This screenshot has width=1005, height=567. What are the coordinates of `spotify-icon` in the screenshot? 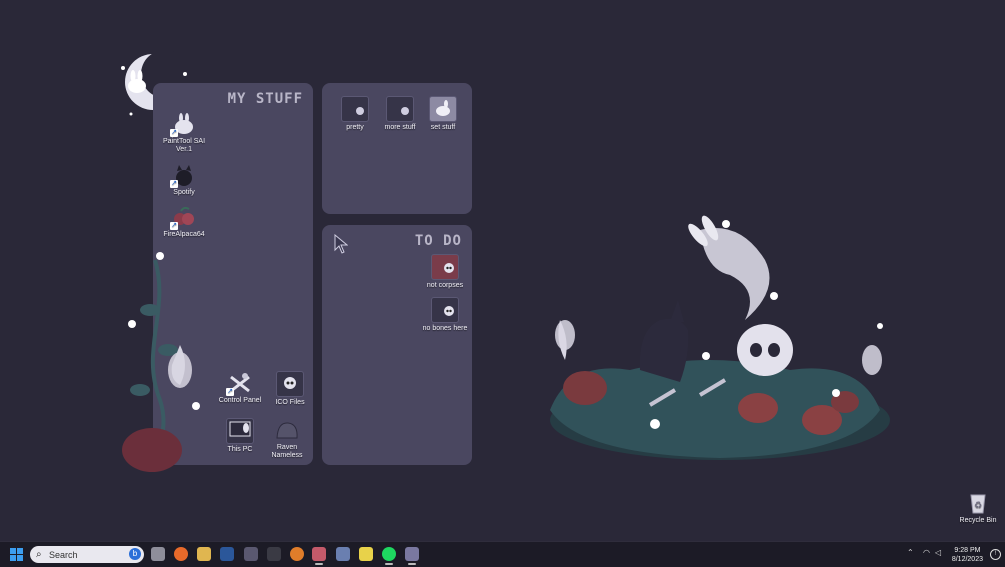 It's located at (389, 556).